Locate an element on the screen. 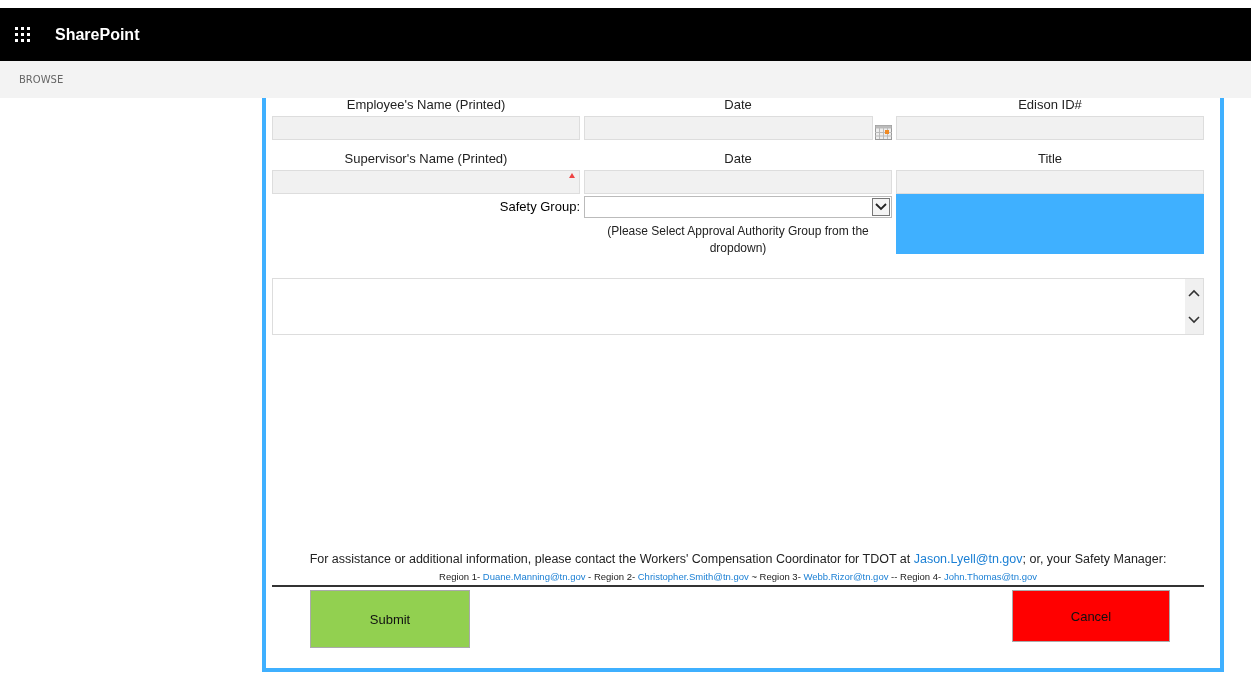 The width and height of the screenshot is (1251, 679). field-label: Employee's Name (Printed) is located at coordinates (426, 105).